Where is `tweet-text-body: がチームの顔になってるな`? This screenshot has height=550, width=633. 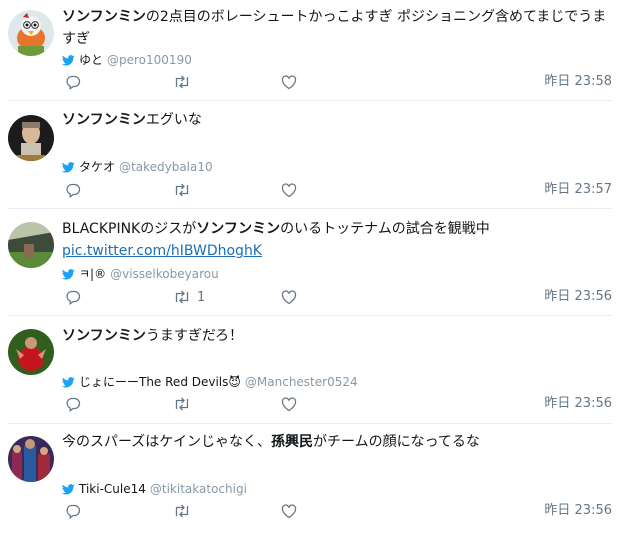 tweet-text-body: がチームの顔になってるな is located at coordinates (396, 442).